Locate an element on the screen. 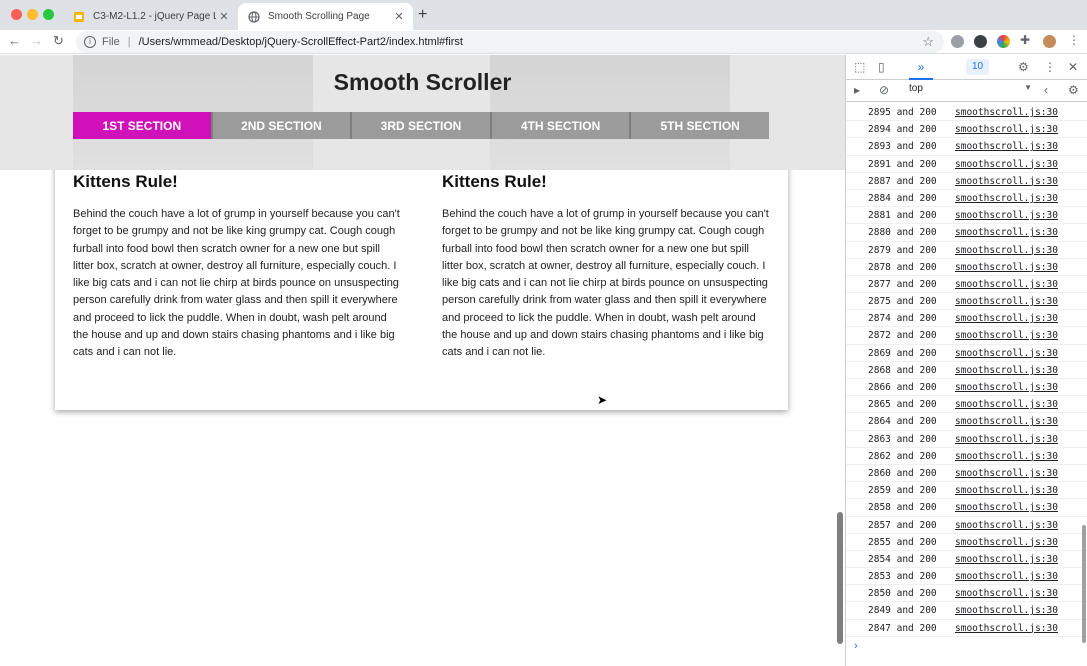  console-log-row: 2857 and 200 smoothscroll.js:30 is located at coordinates (966, 525).